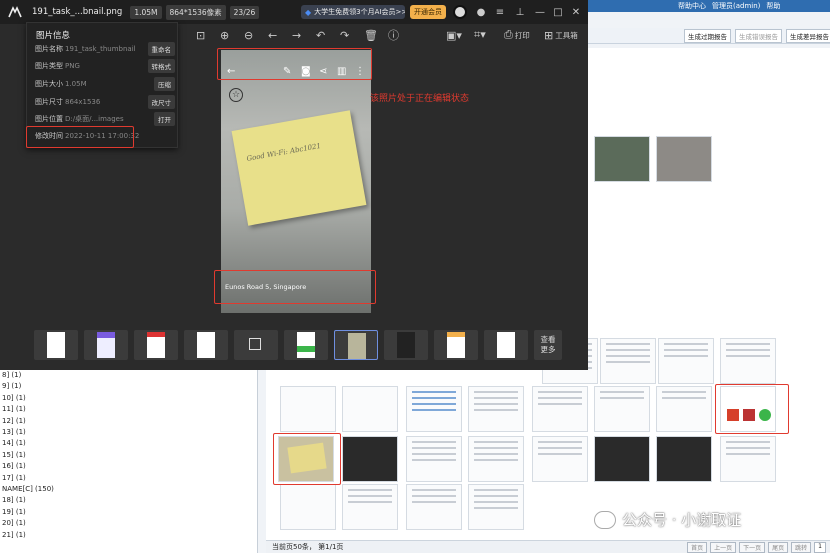  What do you see at coordinates (296, 35) in the screenshot?
I see `next-arrow-icon: →` at bounding box center [296, 35].